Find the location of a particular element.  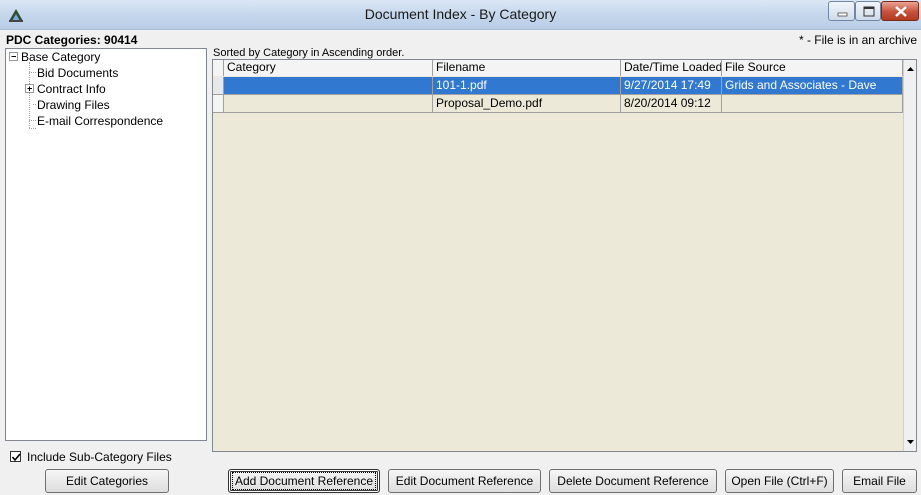

vertical-scrollbar is located at coordinates (909, 255).